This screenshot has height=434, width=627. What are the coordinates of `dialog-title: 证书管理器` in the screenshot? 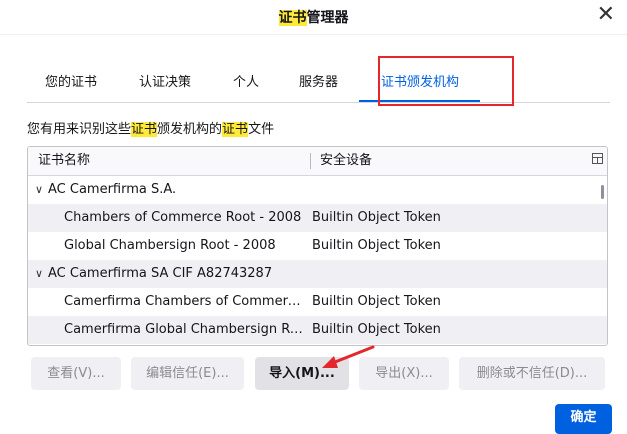 It's located at (313, 17).